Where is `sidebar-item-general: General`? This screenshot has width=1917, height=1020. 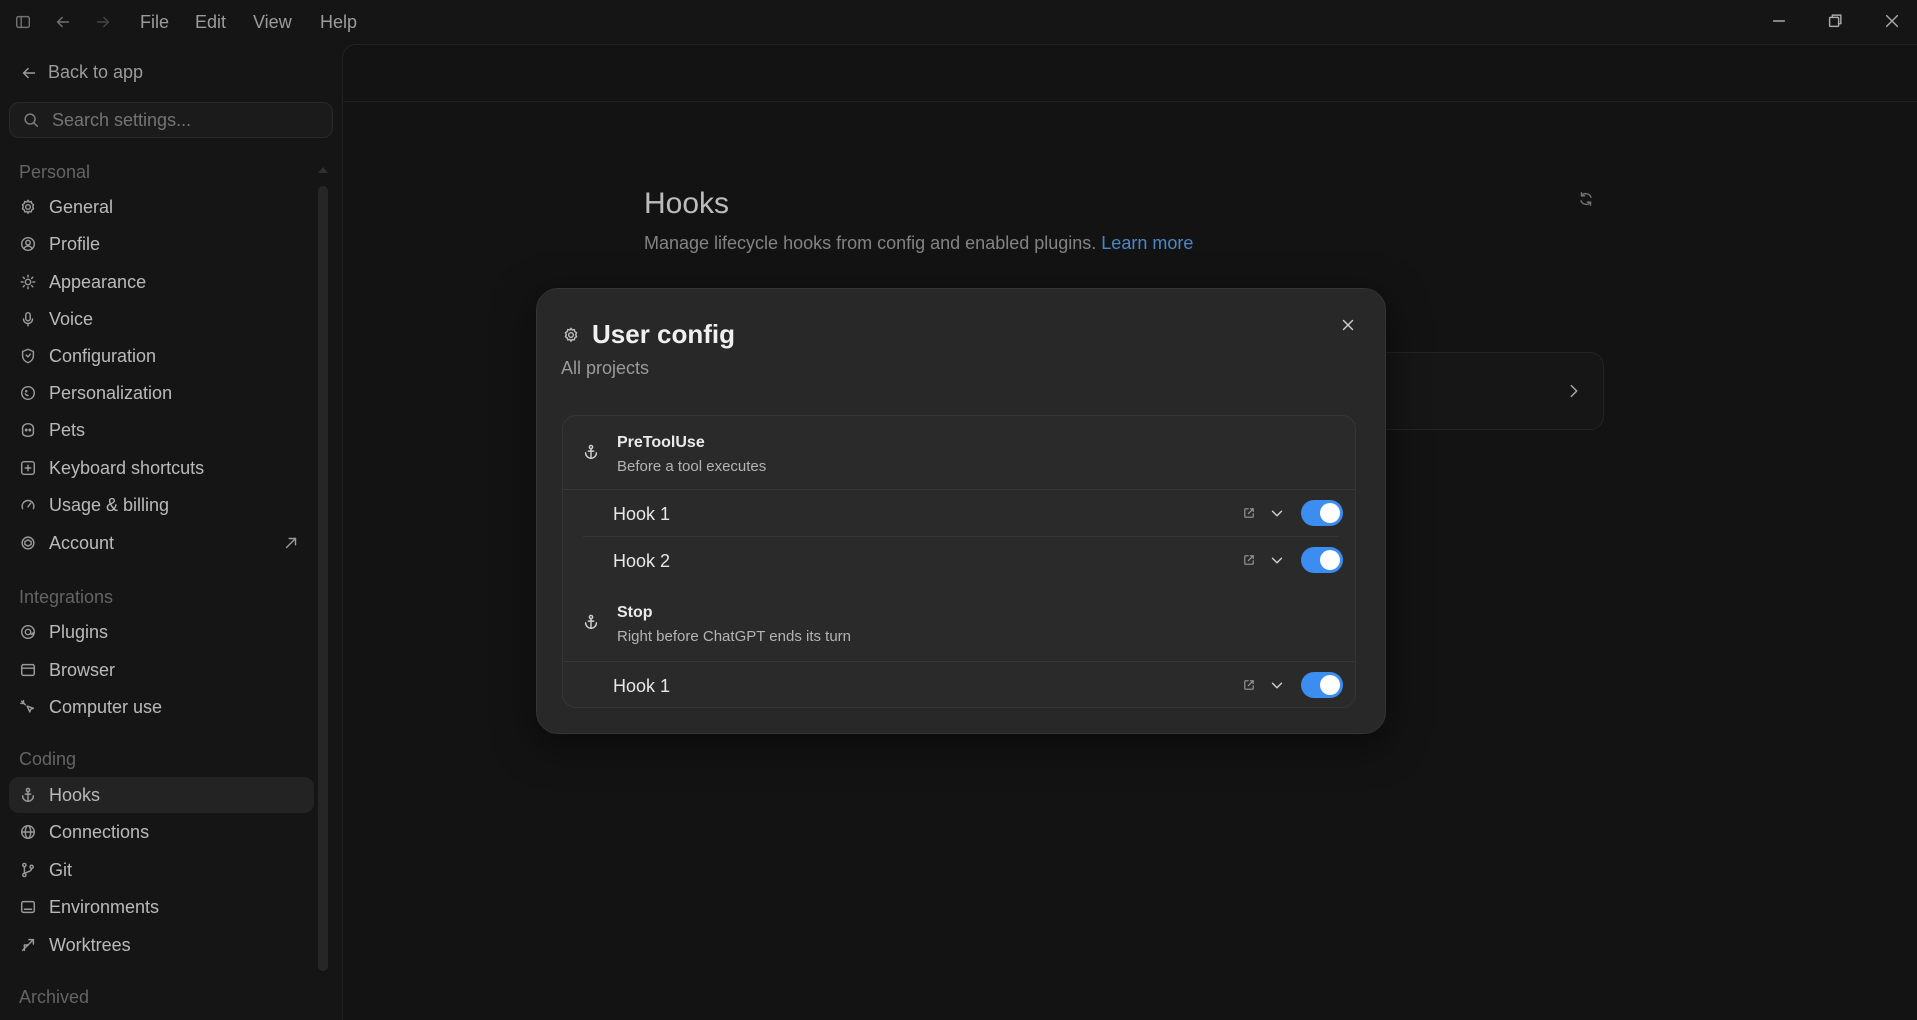 sidebar-item-general: General is located at coordinates (161, 207).